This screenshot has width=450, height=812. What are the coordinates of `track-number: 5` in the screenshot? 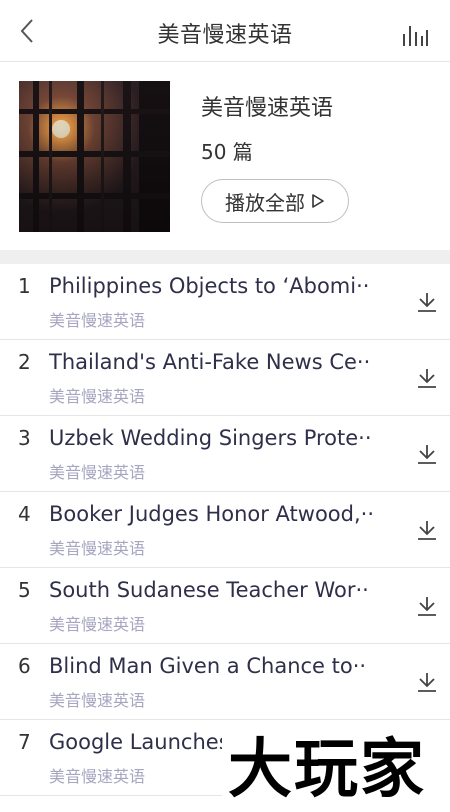 It's located at (24, 590).